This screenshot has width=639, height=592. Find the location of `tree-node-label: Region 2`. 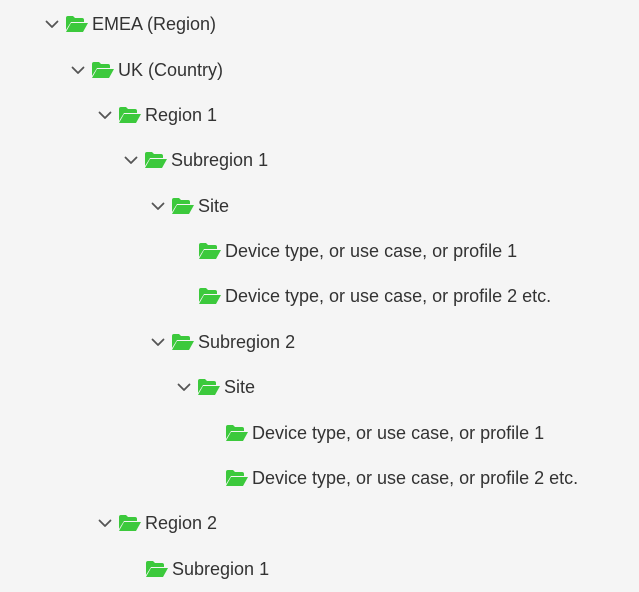

tree-node-label: Region 2 is located at coordinates (181, 523).